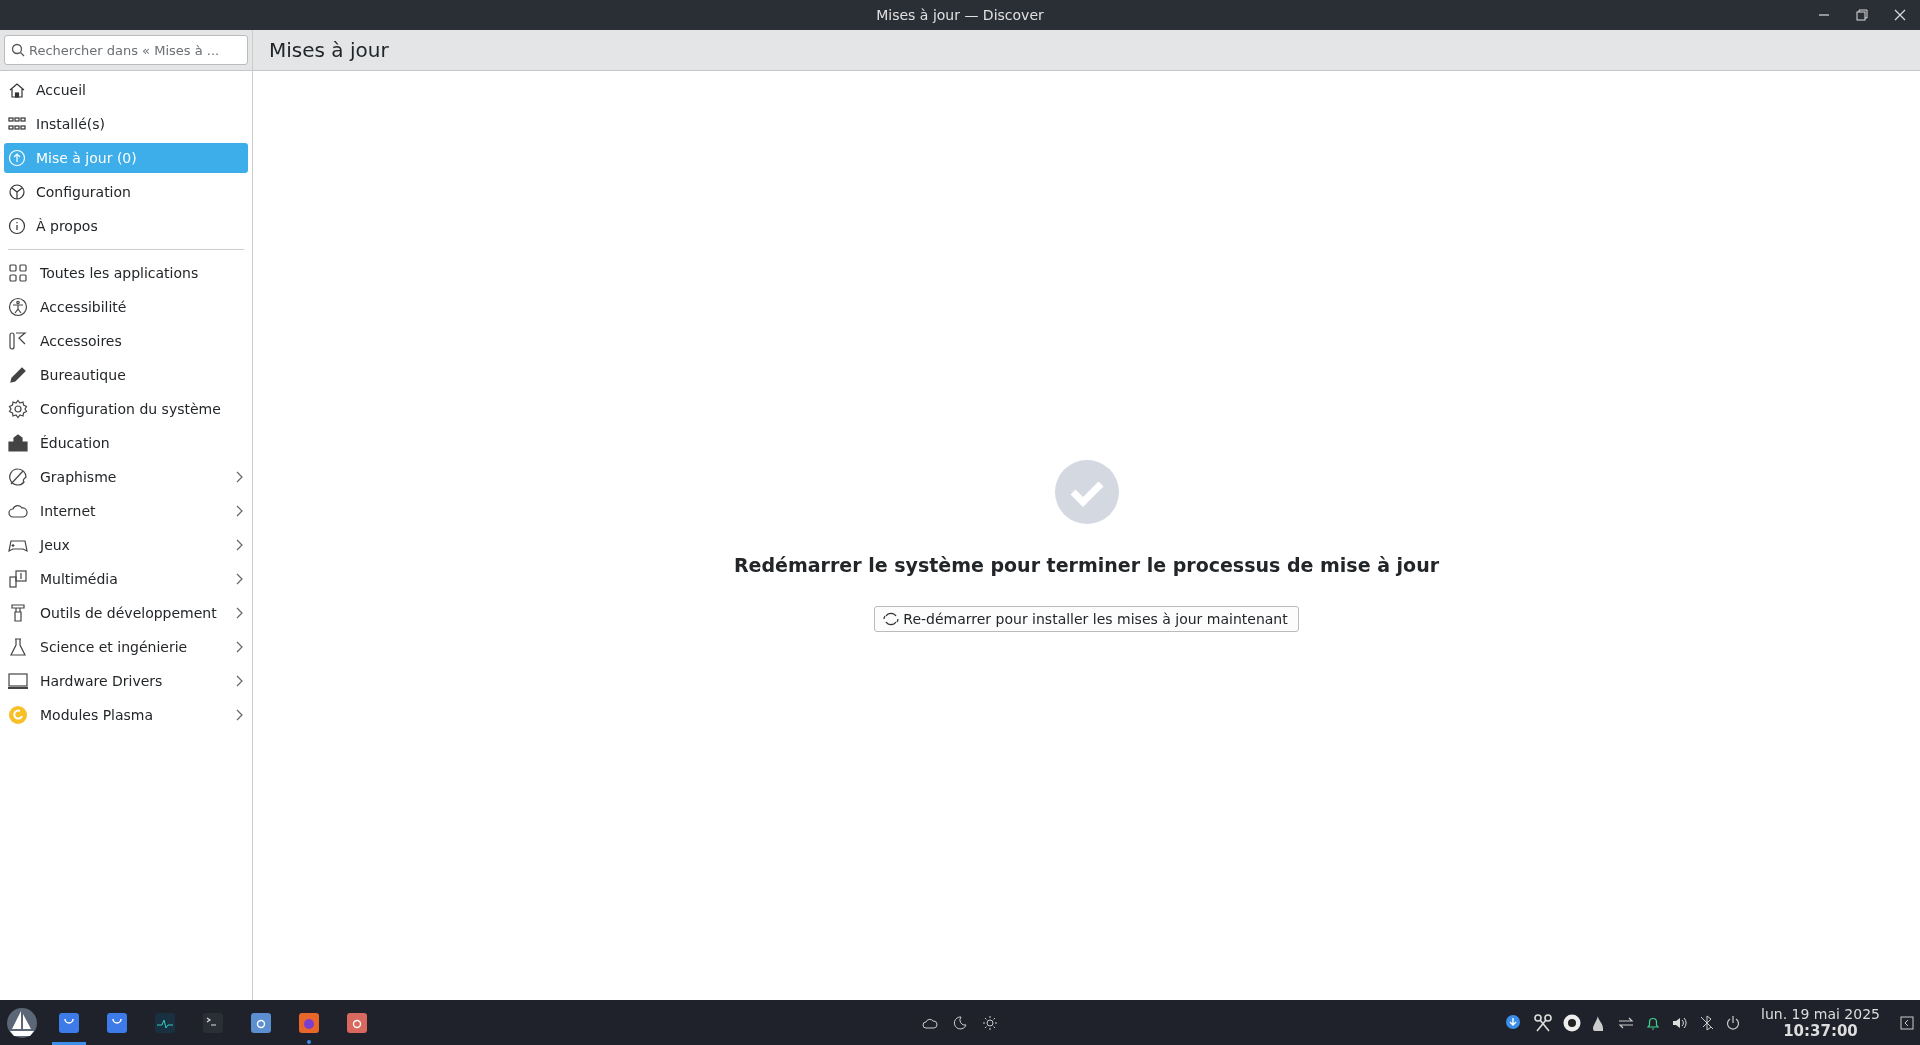  What do you see at coordinates (126, 579) in the screenshot?
I see `category-item: Multimédia` at bounding box center [126, 579].